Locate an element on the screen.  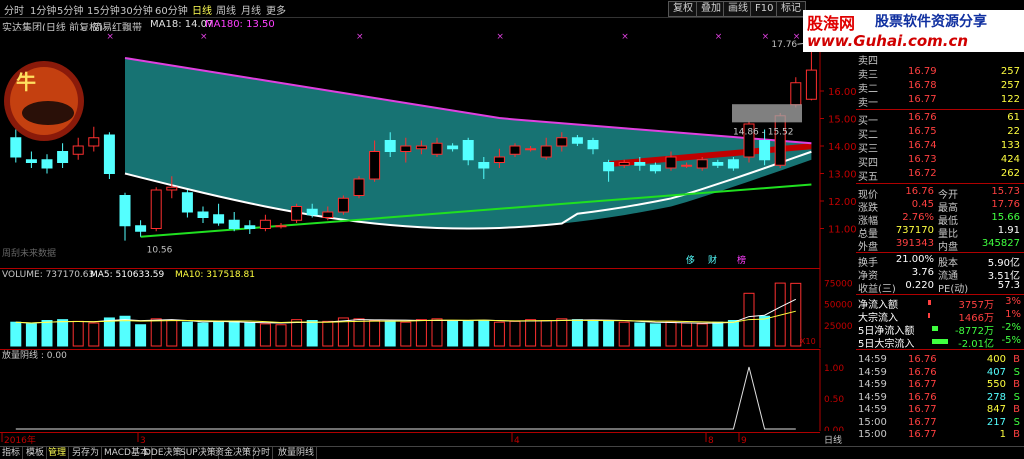
vol-ma10-label: MA10: 317518.81 is located at coordinates (215, 275).